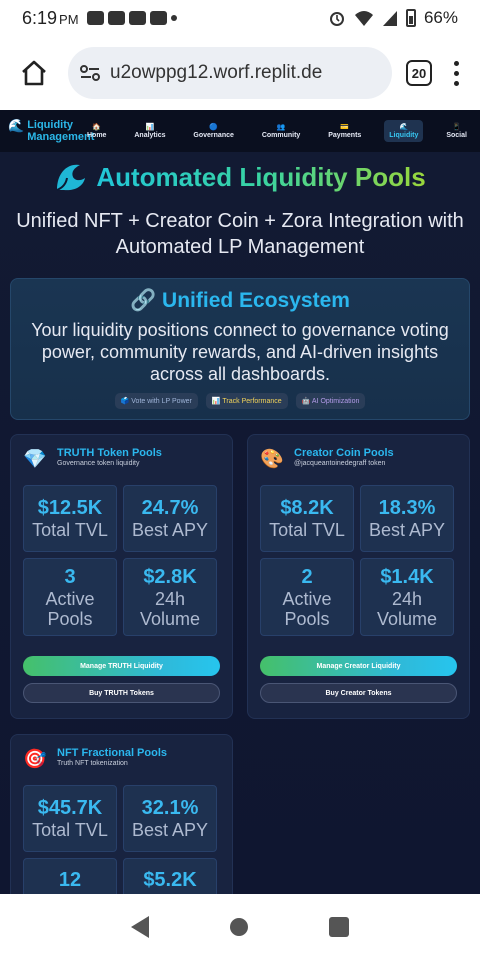  What do you see at coordinates (156, 401) in the screenshot?
I see `tag-vote: 🗳️ Vote with LP Power` at bounding box center [156, 401].